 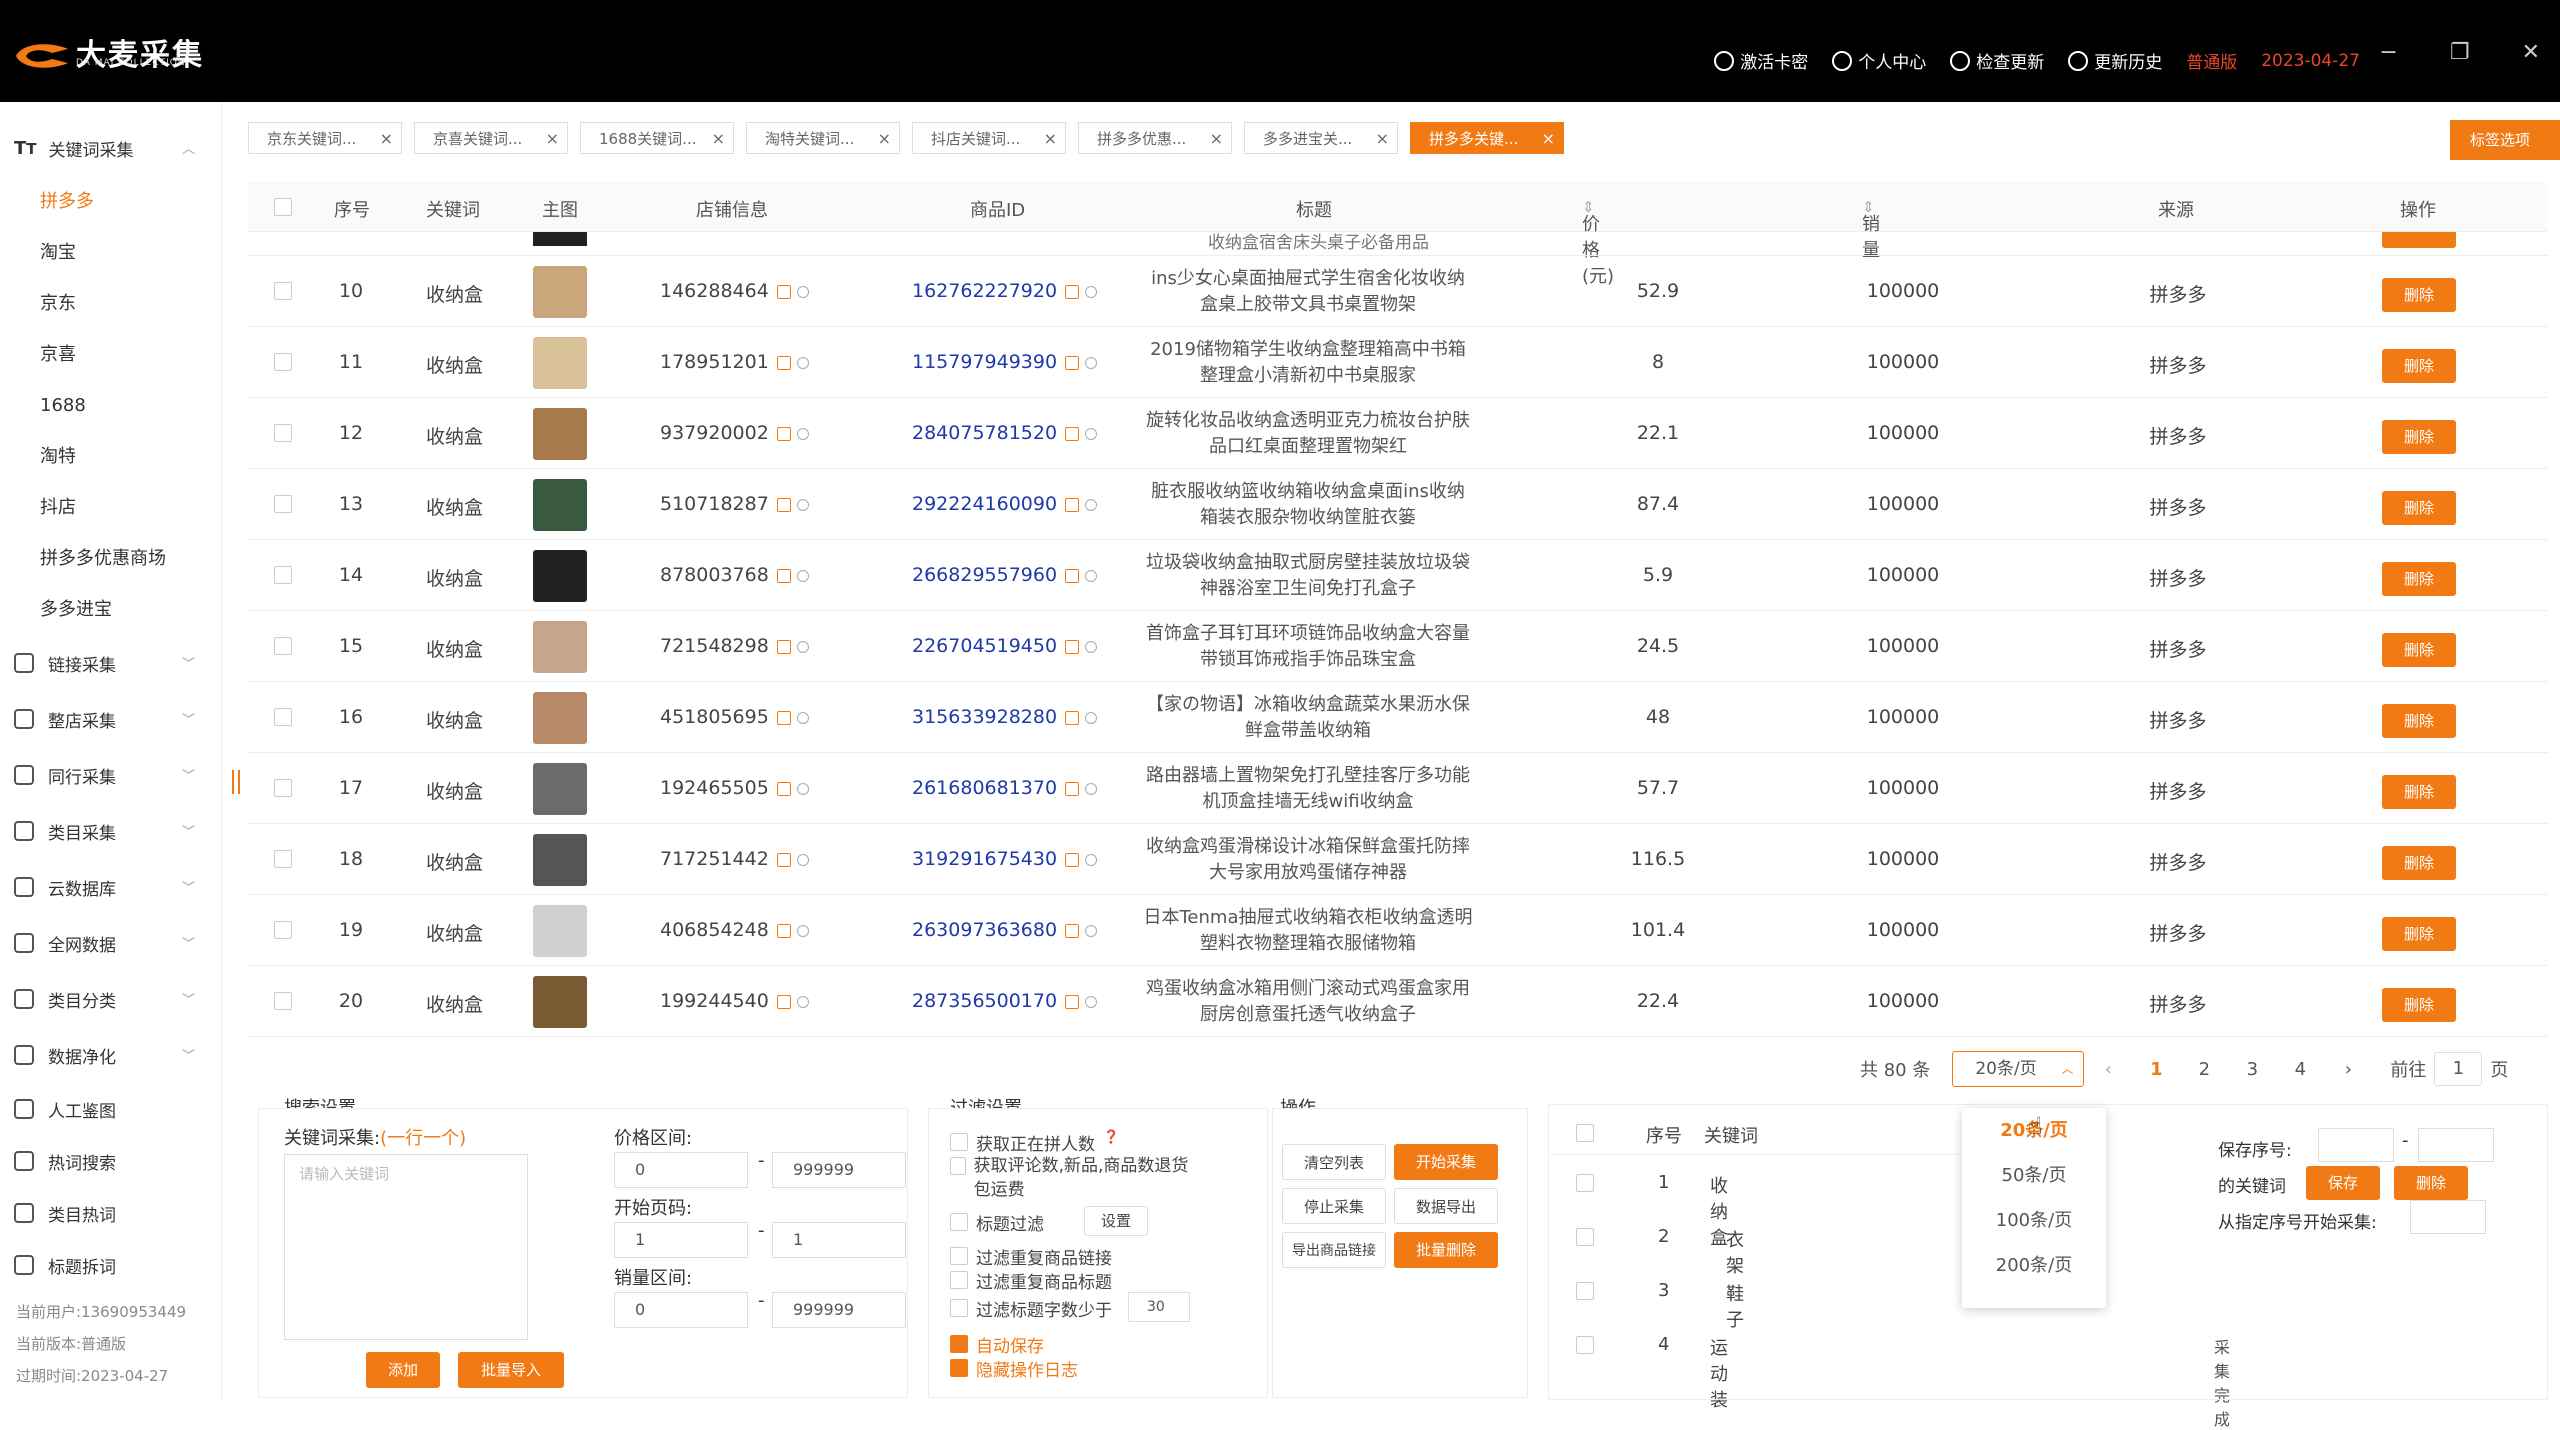 What do you see at coordinates (1334, 1162) in the screenshot?
I see `clear-list-button: 清空列表` at bounding box center [1334, 1162].